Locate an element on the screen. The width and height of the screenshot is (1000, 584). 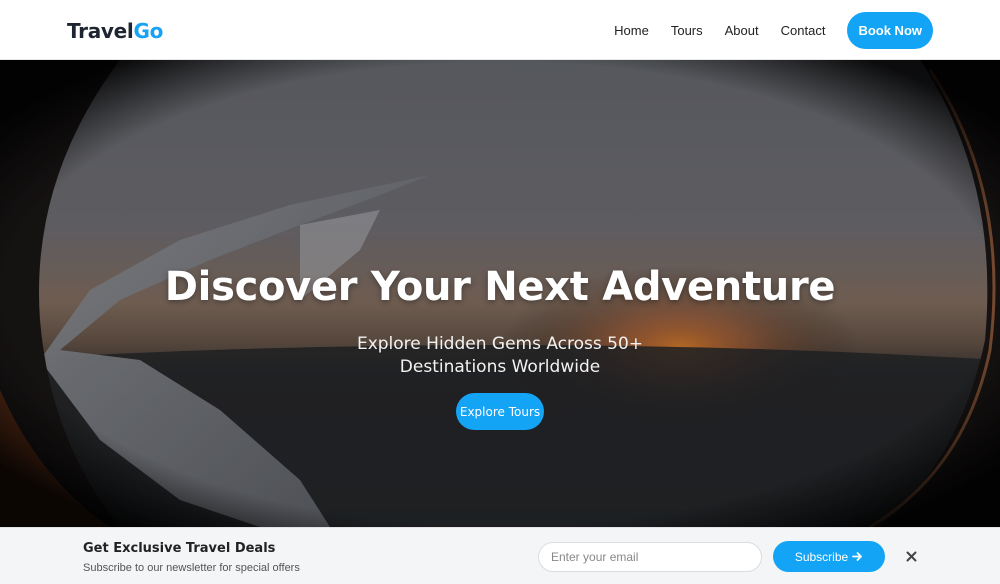
nav-link-tours: Tours is located at coordinates (687, 30).